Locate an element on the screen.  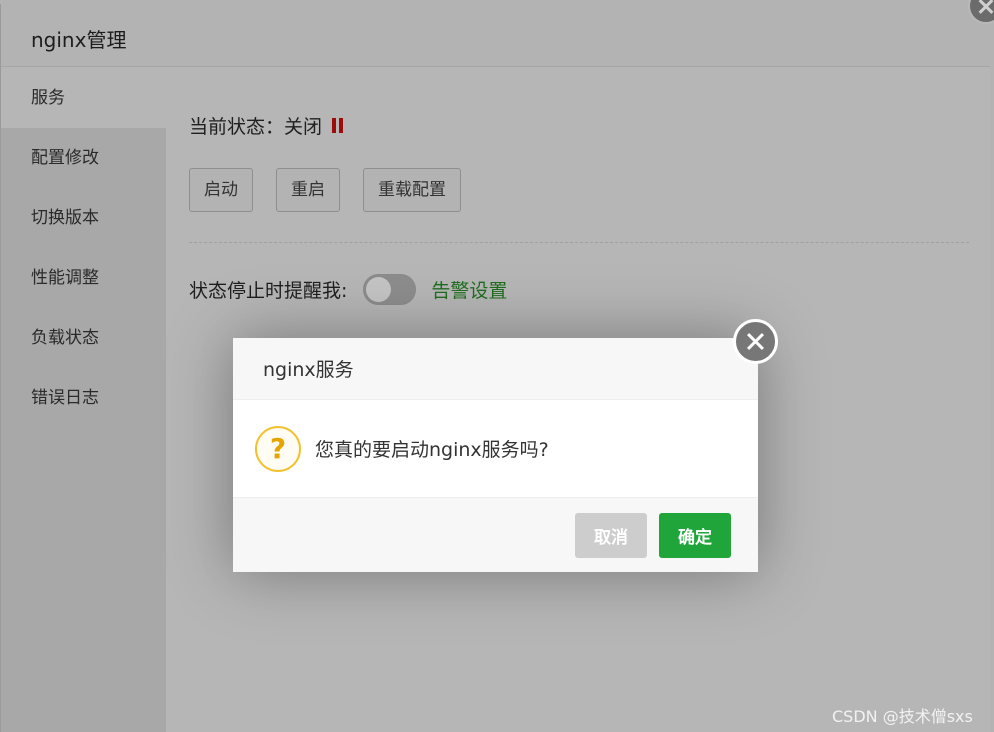
status-label: 当前状态：关闭 is located at coordinates (256, 127).